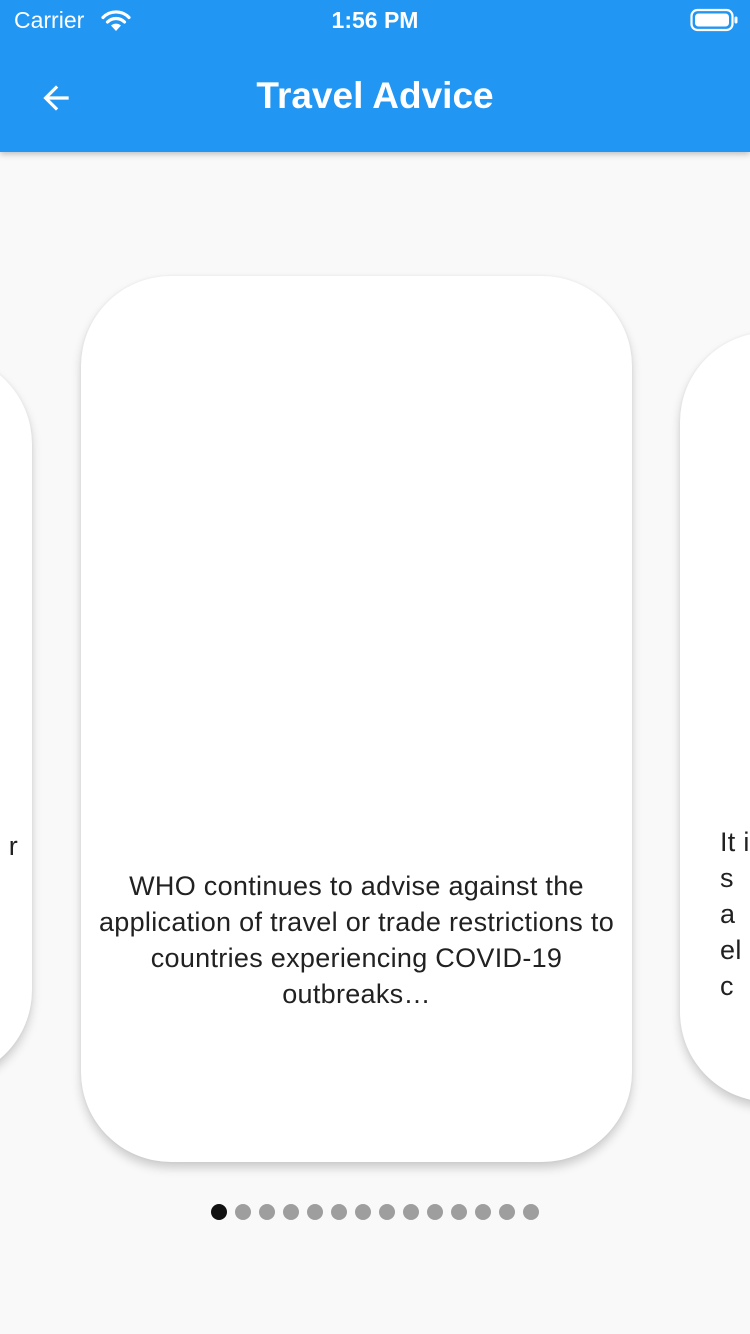 This screenshot has height=1334, width=750. I want to click on advice-card-text: r, so click(13, 846).